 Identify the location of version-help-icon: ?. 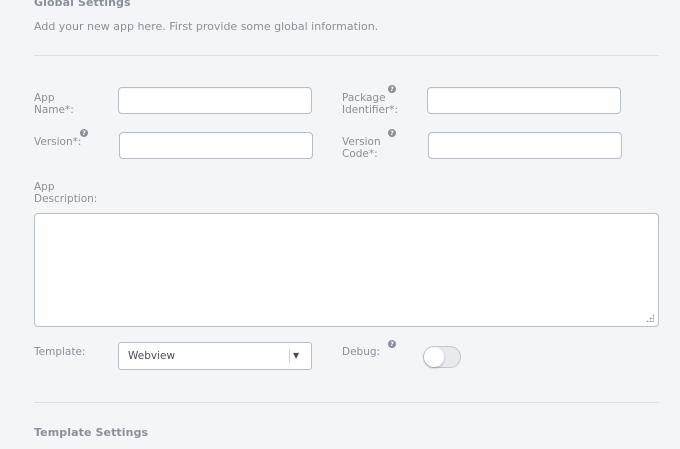
(84, 133).